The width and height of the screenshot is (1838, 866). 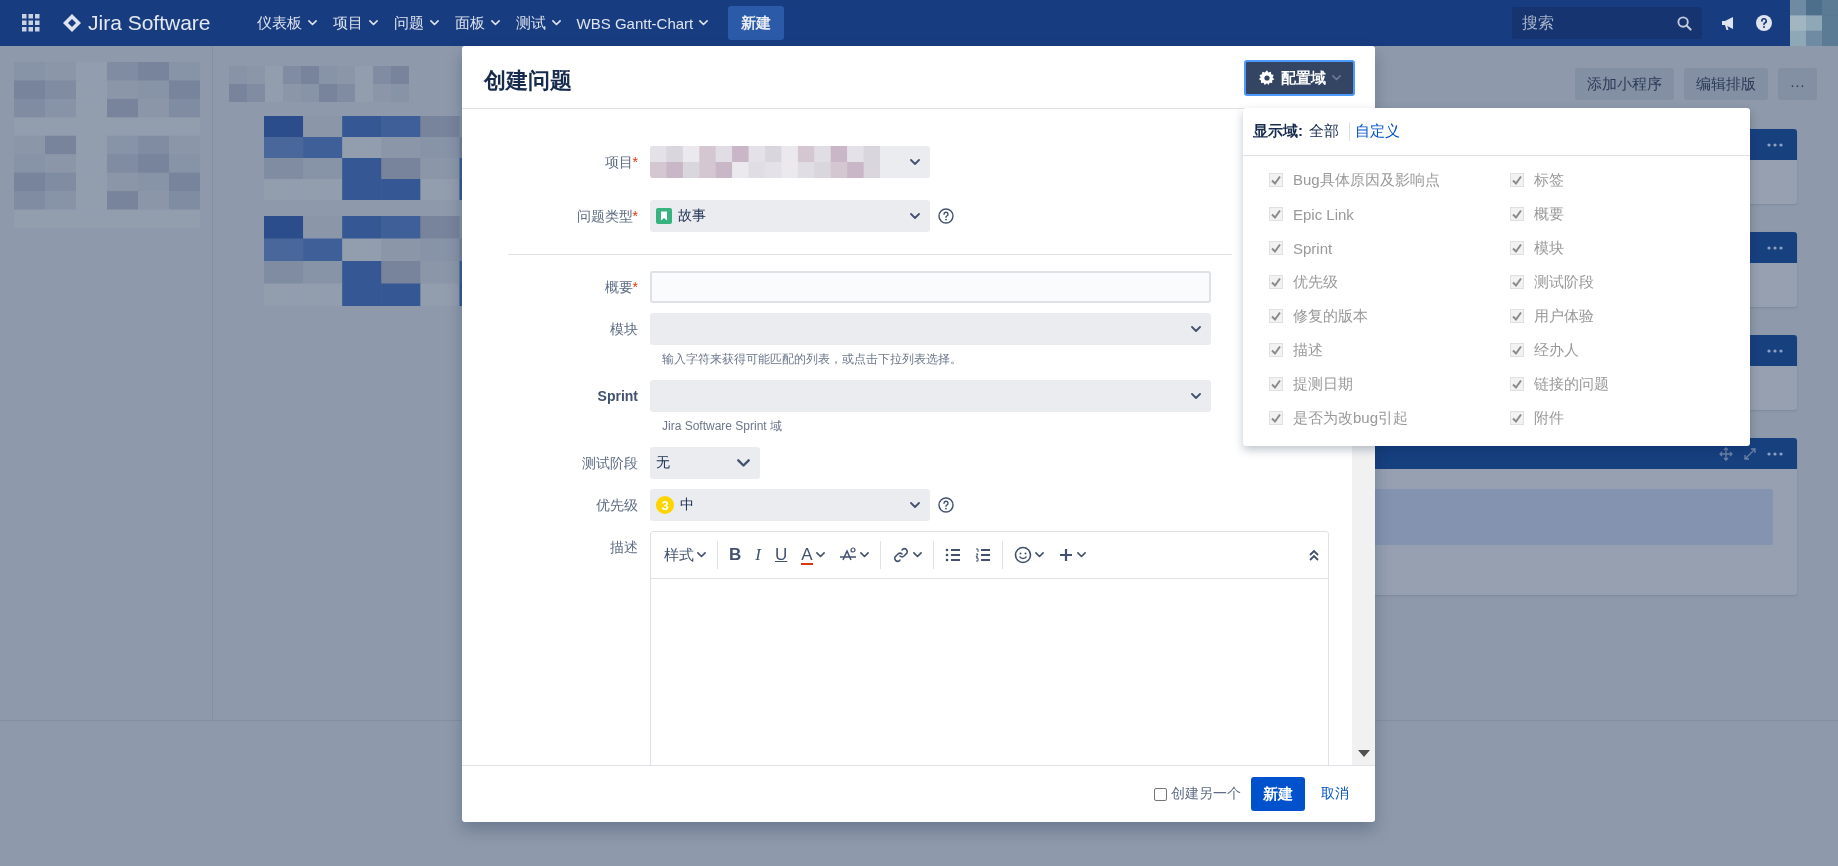 What do you see at coordinates (610, 463) in the screenshot?
I see `field-label: 测试阶段` at bounding box center [610, 463].